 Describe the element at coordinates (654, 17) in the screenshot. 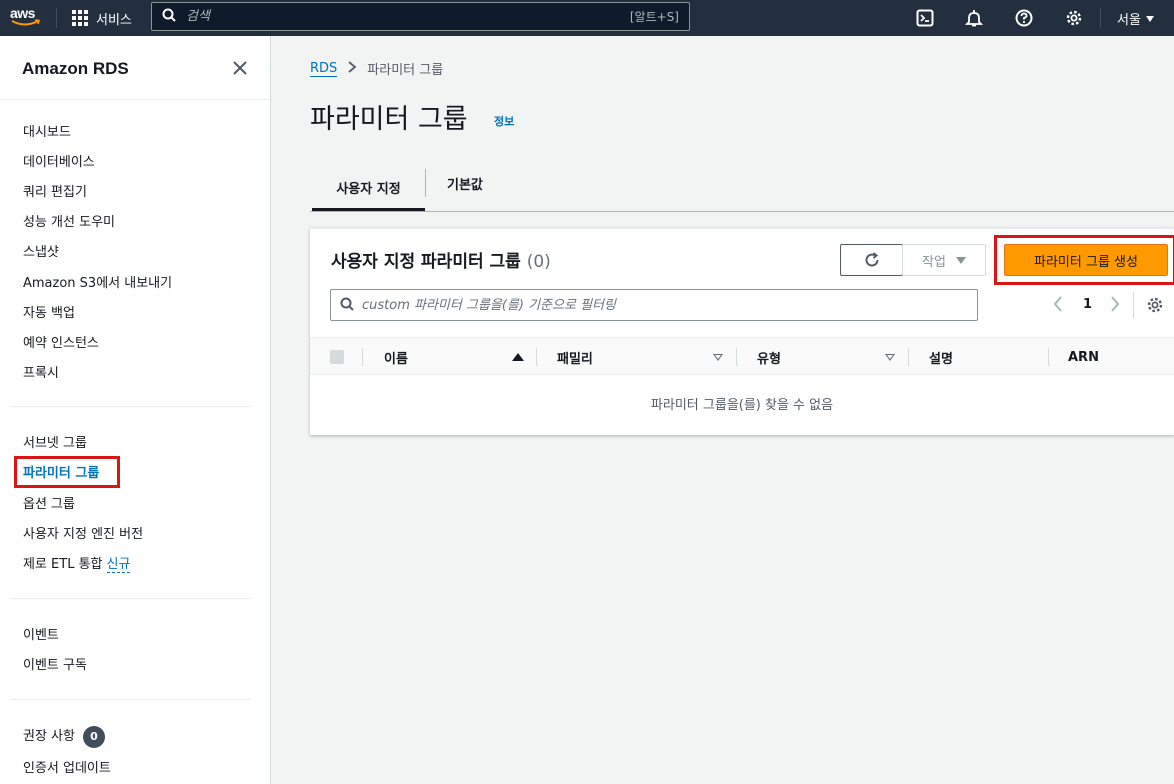

I see `search-shortcut-hint: [알트+S]` at that location.